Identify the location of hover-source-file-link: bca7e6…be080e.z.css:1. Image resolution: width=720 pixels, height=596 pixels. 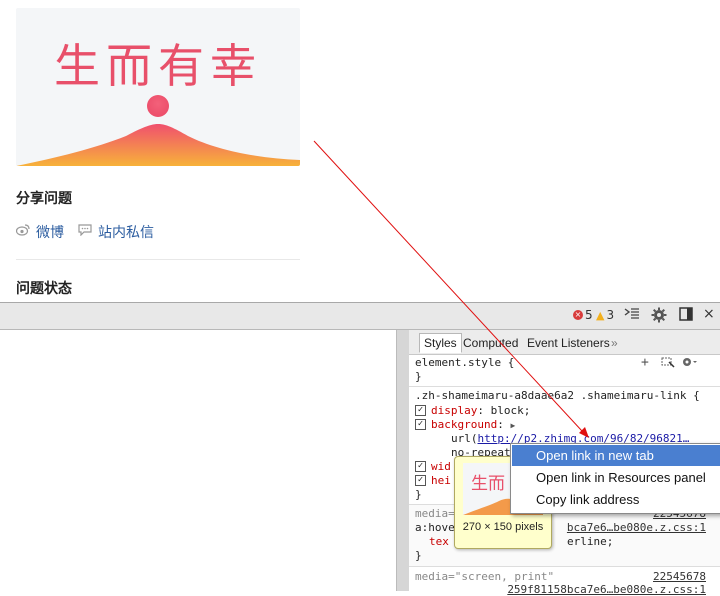
(636, 527).